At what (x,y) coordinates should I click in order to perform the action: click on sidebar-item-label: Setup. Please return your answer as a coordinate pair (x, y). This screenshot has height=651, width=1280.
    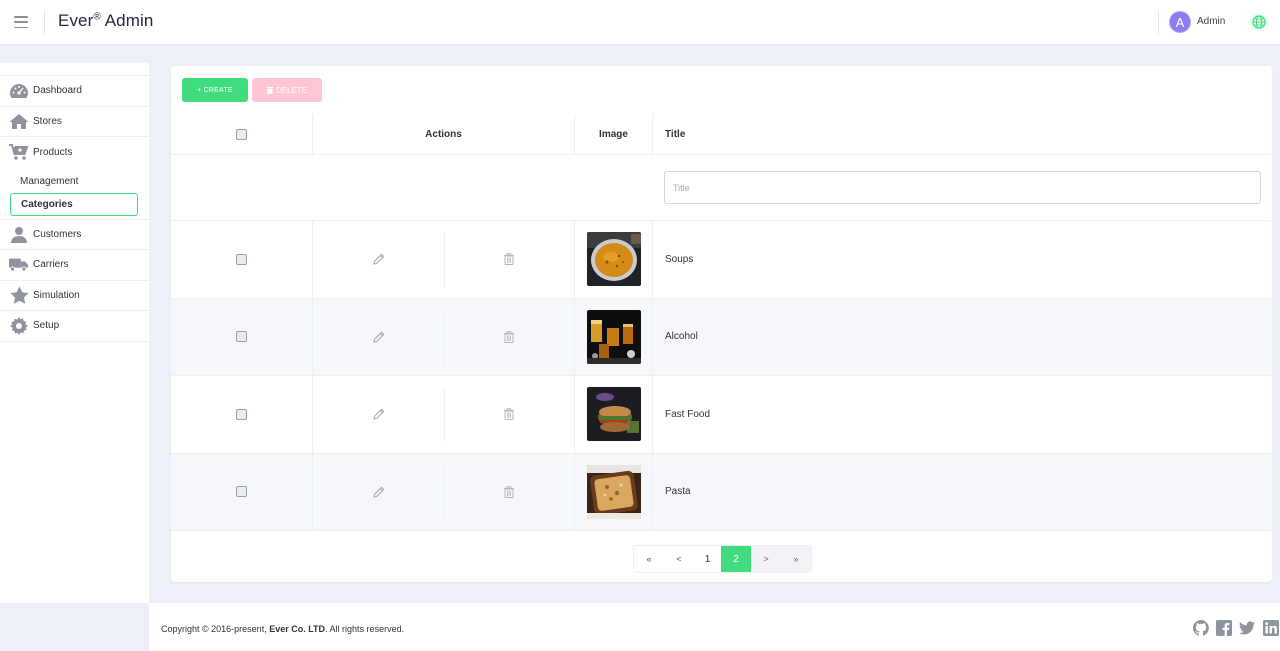
    Looking at the image, I should click on (46, 326).